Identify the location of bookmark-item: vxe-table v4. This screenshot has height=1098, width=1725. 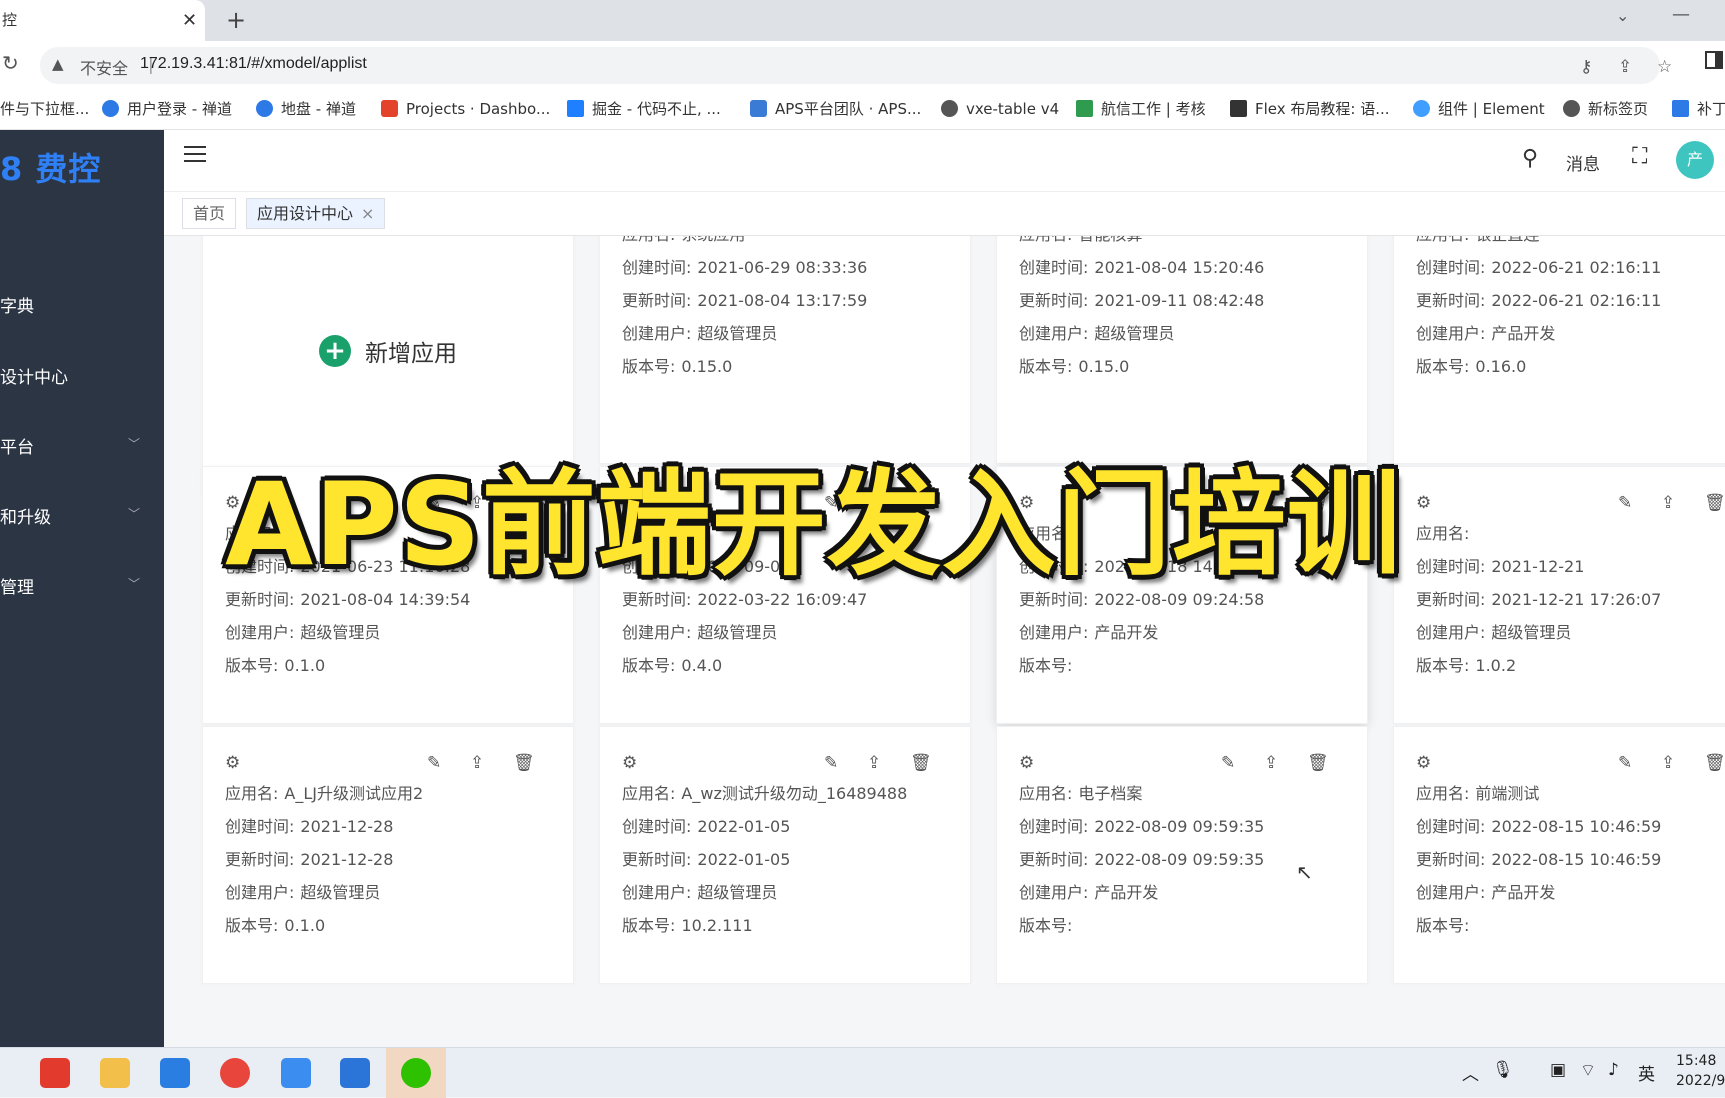
(1000, 109).